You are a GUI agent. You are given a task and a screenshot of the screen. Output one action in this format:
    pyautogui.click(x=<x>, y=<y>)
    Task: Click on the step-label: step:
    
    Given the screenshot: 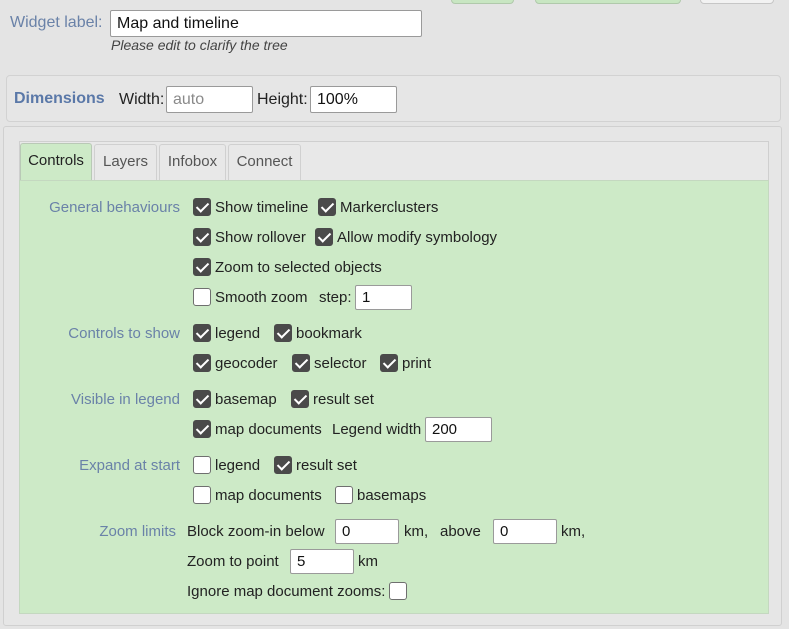 What is the action you would take?
    pyautogui.click(x=335, y=297)
    